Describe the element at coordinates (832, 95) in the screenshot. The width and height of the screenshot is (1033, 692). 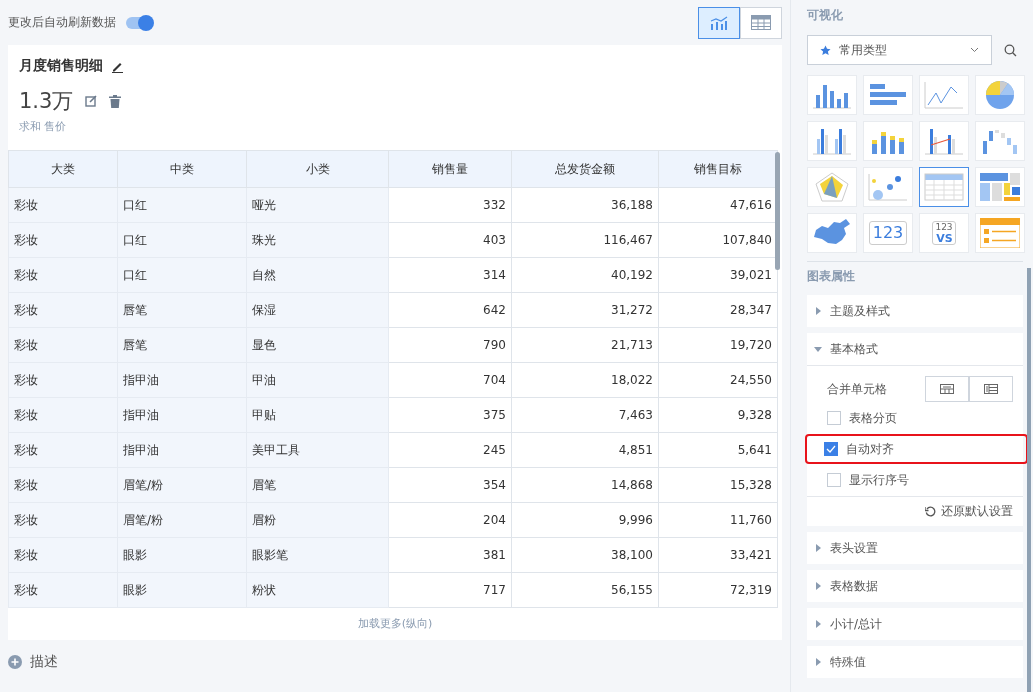
I see `column-chart-tile` at that location.